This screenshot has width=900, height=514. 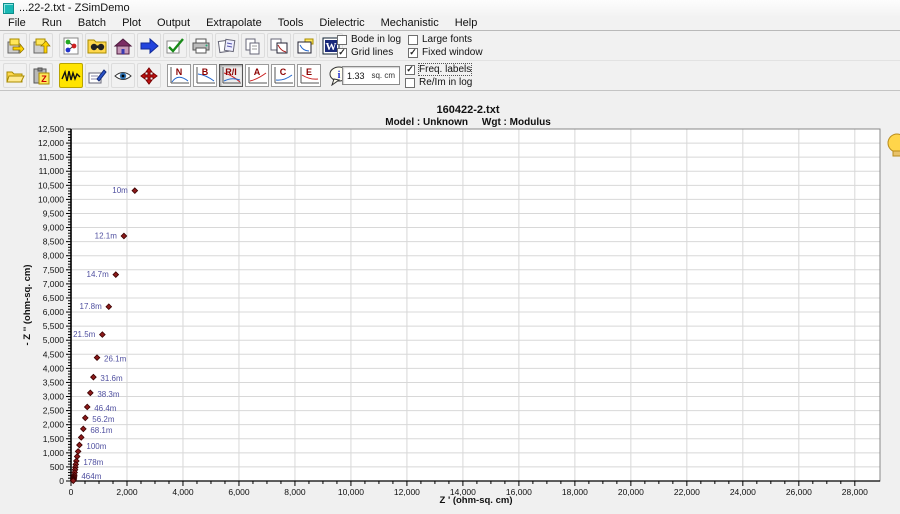 I want to click on waveform-icon, so click(x=71, y=75).